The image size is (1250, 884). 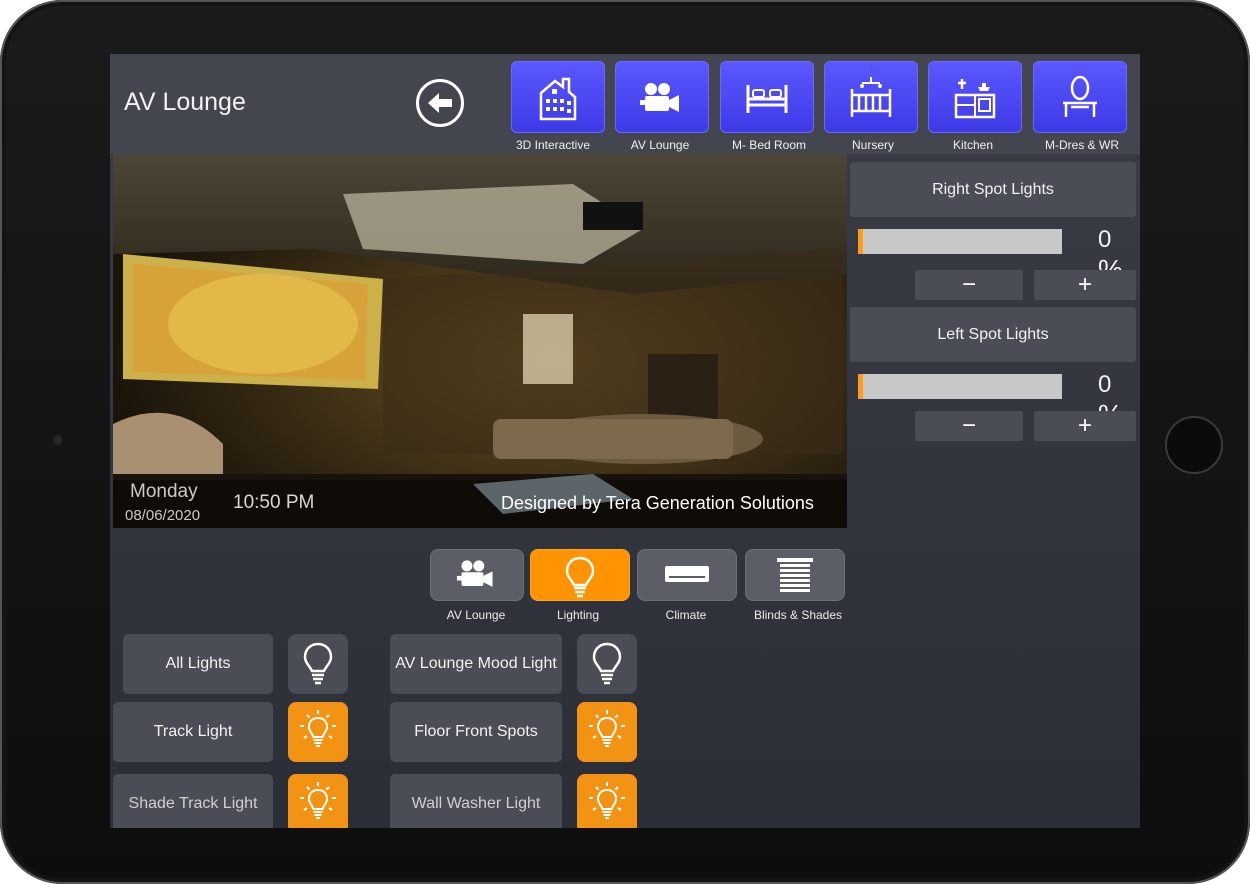 I want to click on home-button, so click(x=1194, y=445).